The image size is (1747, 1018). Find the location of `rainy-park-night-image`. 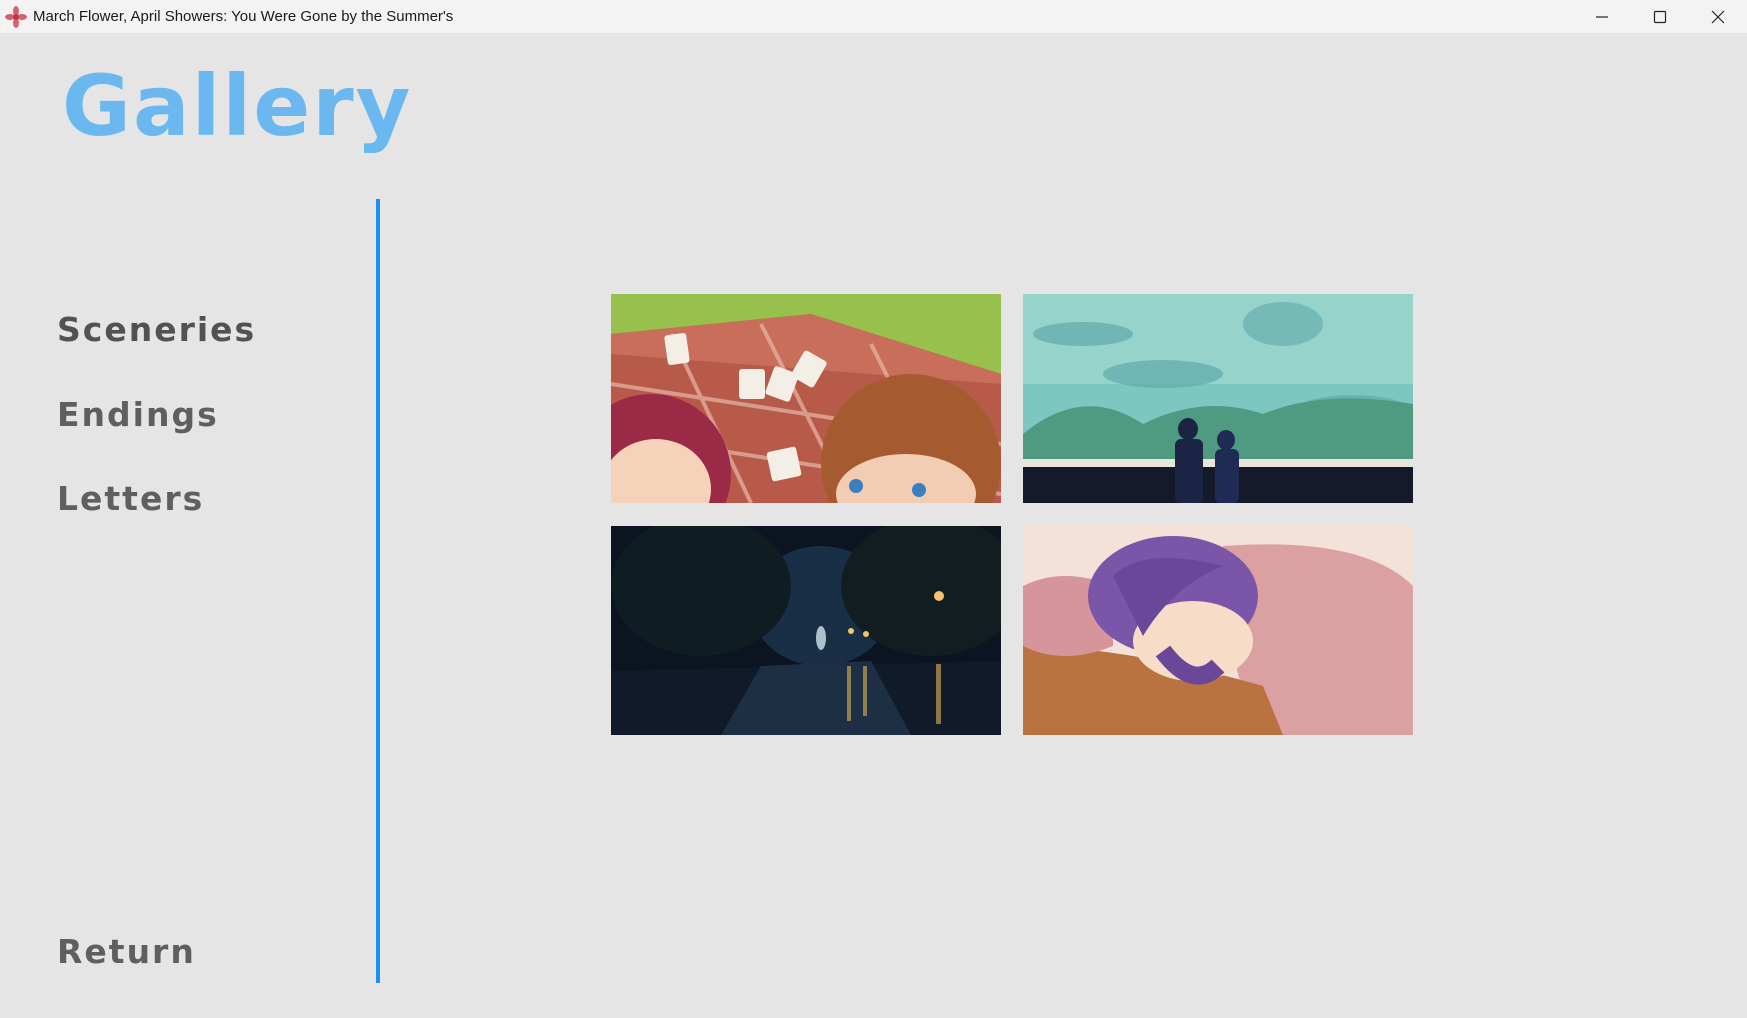

rainy-park-night-image is located at coordinates (806, 630).